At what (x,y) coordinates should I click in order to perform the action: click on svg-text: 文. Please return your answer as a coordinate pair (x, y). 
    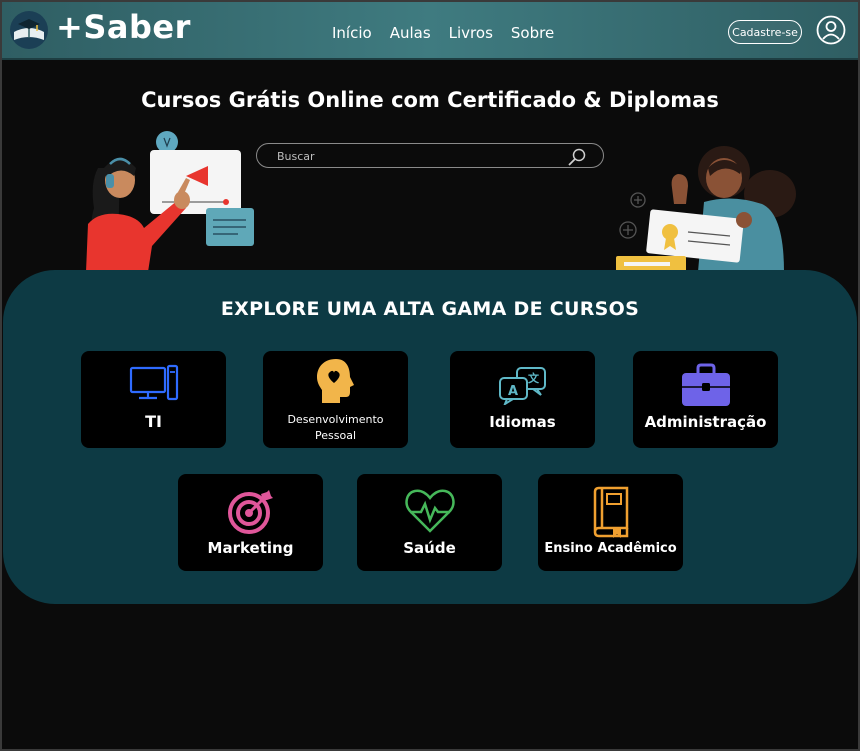
    Looking at the image, I should click on (534, 378).